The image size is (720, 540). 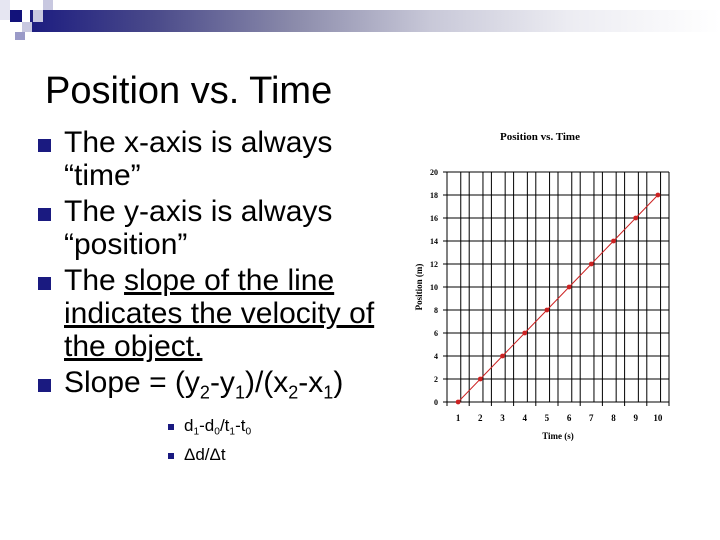 I want to click on x-tick-label: 10, so click(x=658, y=418).